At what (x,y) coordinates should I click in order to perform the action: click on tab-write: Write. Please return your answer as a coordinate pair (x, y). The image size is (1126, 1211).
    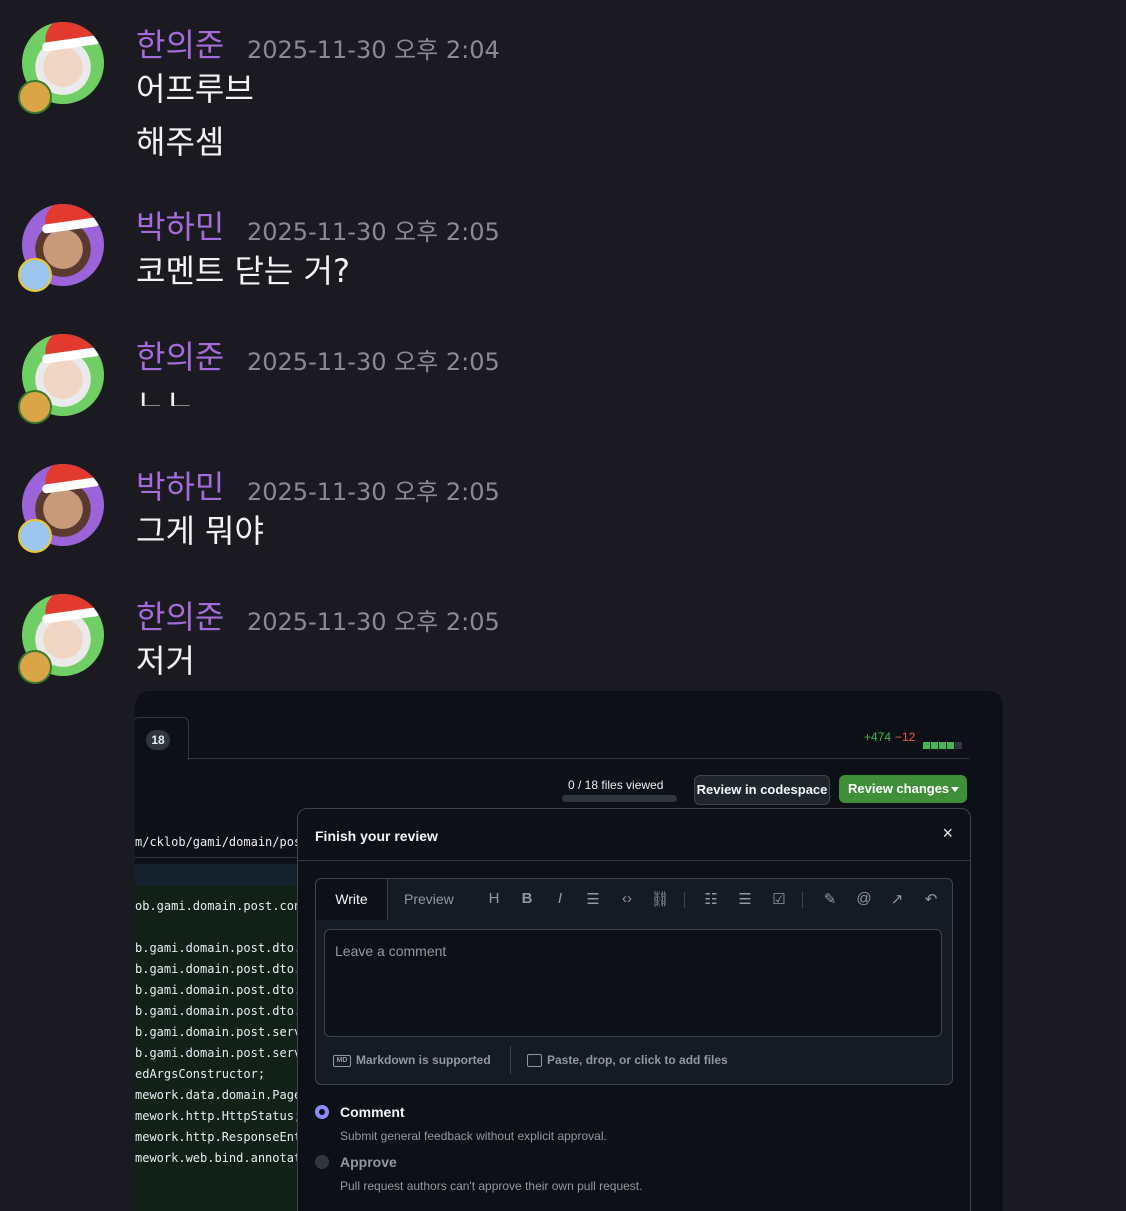
    Looking at the image, I should click on (352, 899).